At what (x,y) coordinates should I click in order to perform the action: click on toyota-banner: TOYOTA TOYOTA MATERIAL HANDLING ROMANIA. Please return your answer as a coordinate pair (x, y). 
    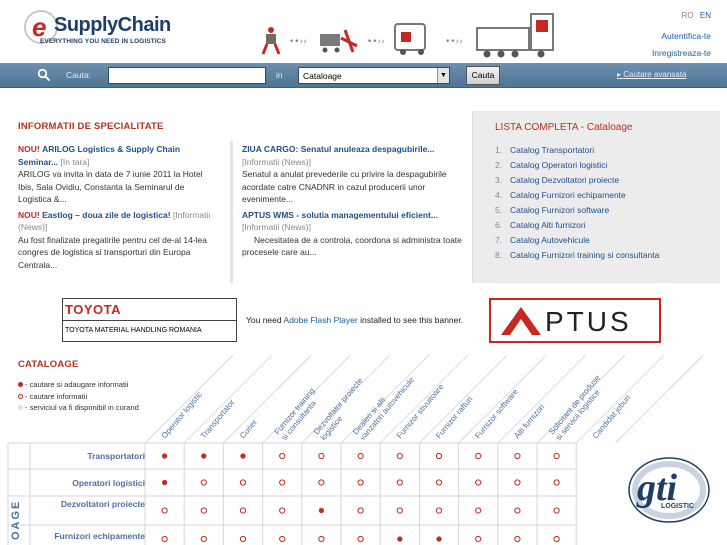
    Looking at the image, I should click on (149, 320).